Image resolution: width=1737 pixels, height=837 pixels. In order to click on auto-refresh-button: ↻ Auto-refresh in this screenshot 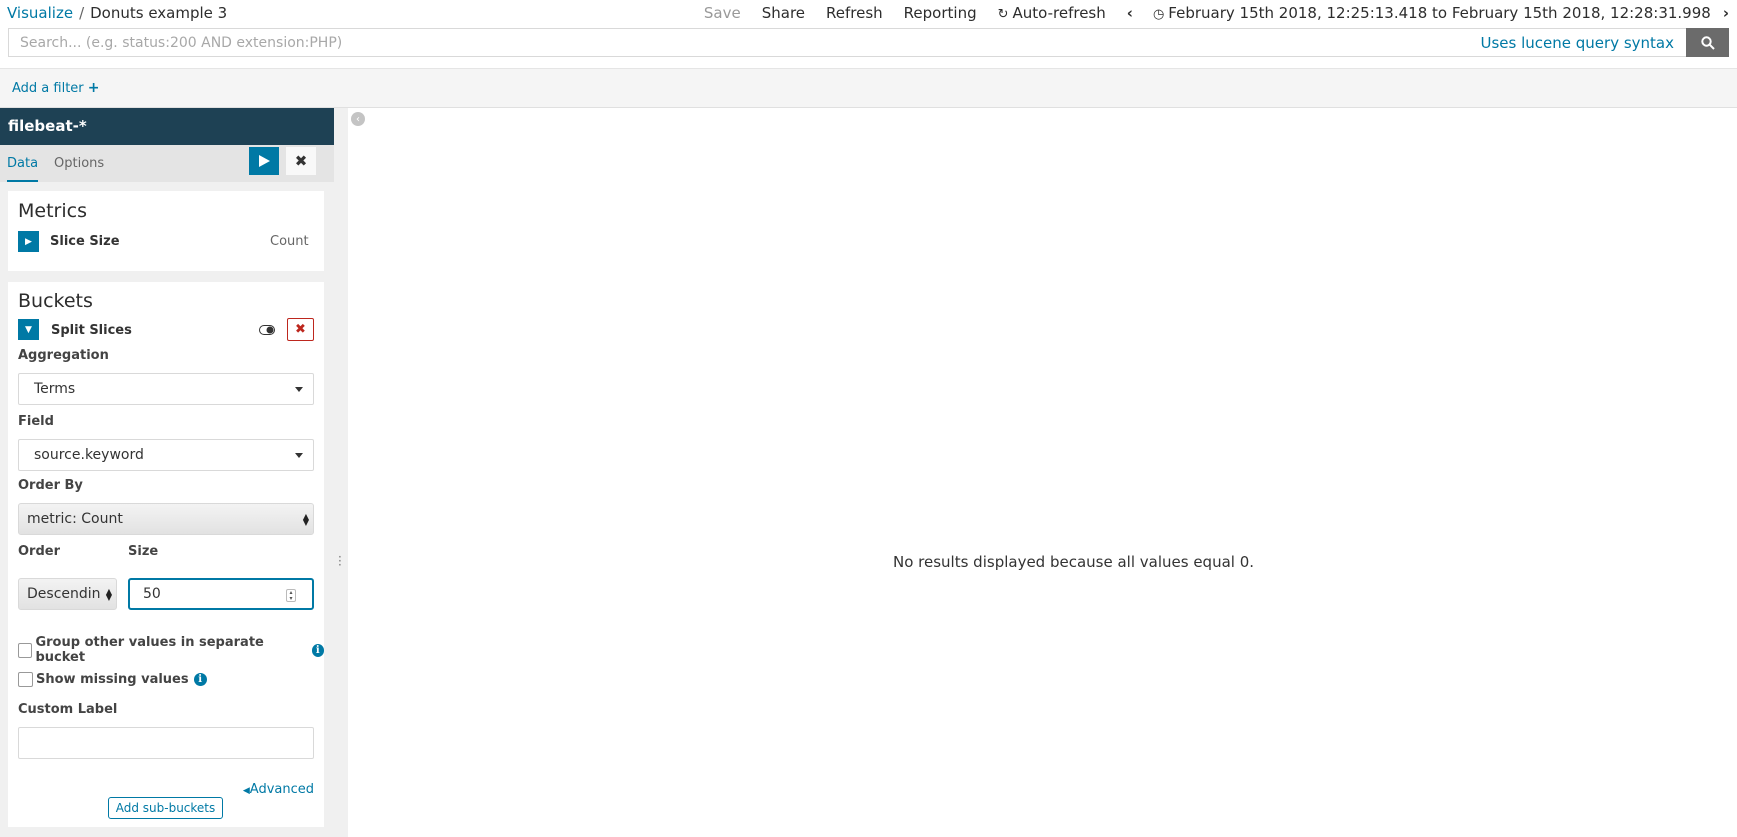, I will do `click(1052, 13)`.